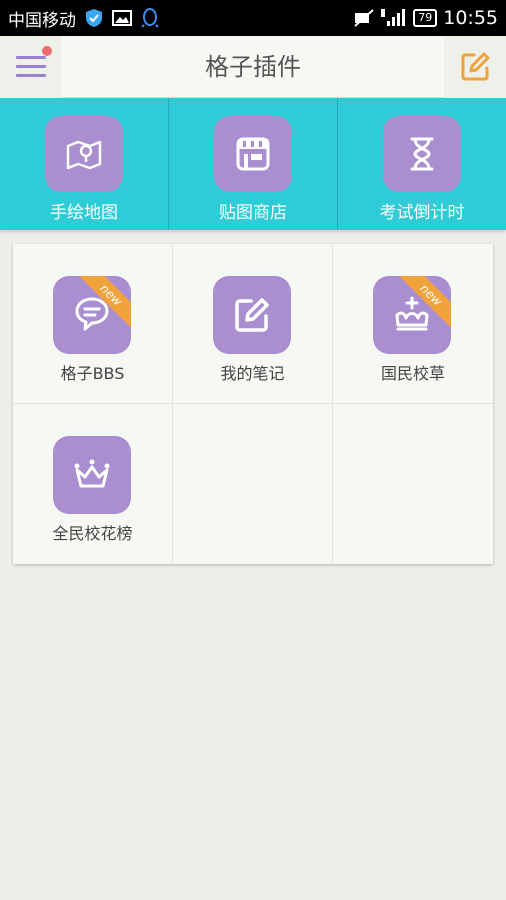 The height and width of the screenshot is (900, 506). What do you see at coordinates (84, 213) in the screenshot?
I see `tool-label: 手绘地图` at bounding box center [84, 213].